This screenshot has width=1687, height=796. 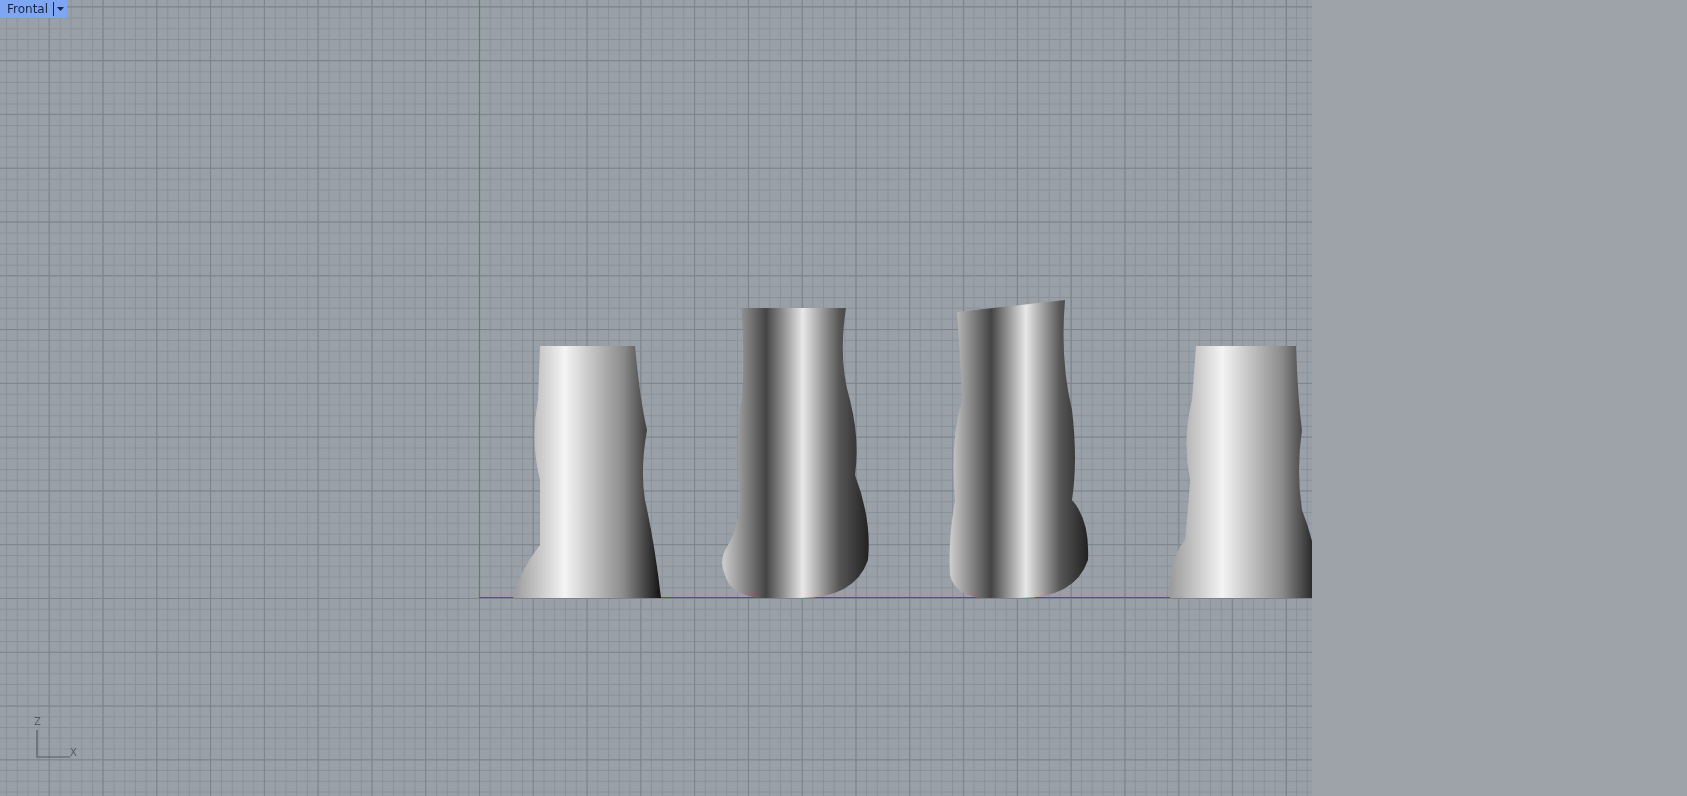 What do you see at coordinates (53, 744) in the screenshot?
I see `axis-icon` at bounding box center [53, 744].